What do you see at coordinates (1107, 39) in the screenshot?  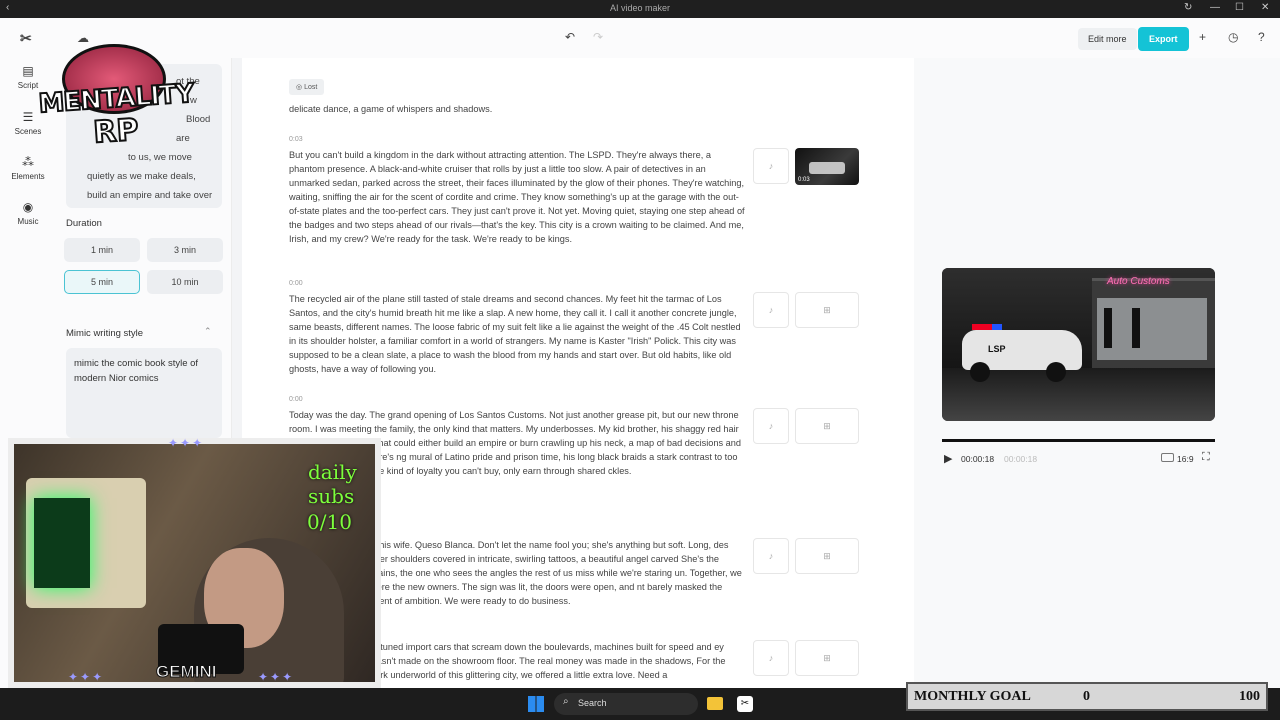 I see `edit-more-button: Edit more` at bounding box center [1107, 39].